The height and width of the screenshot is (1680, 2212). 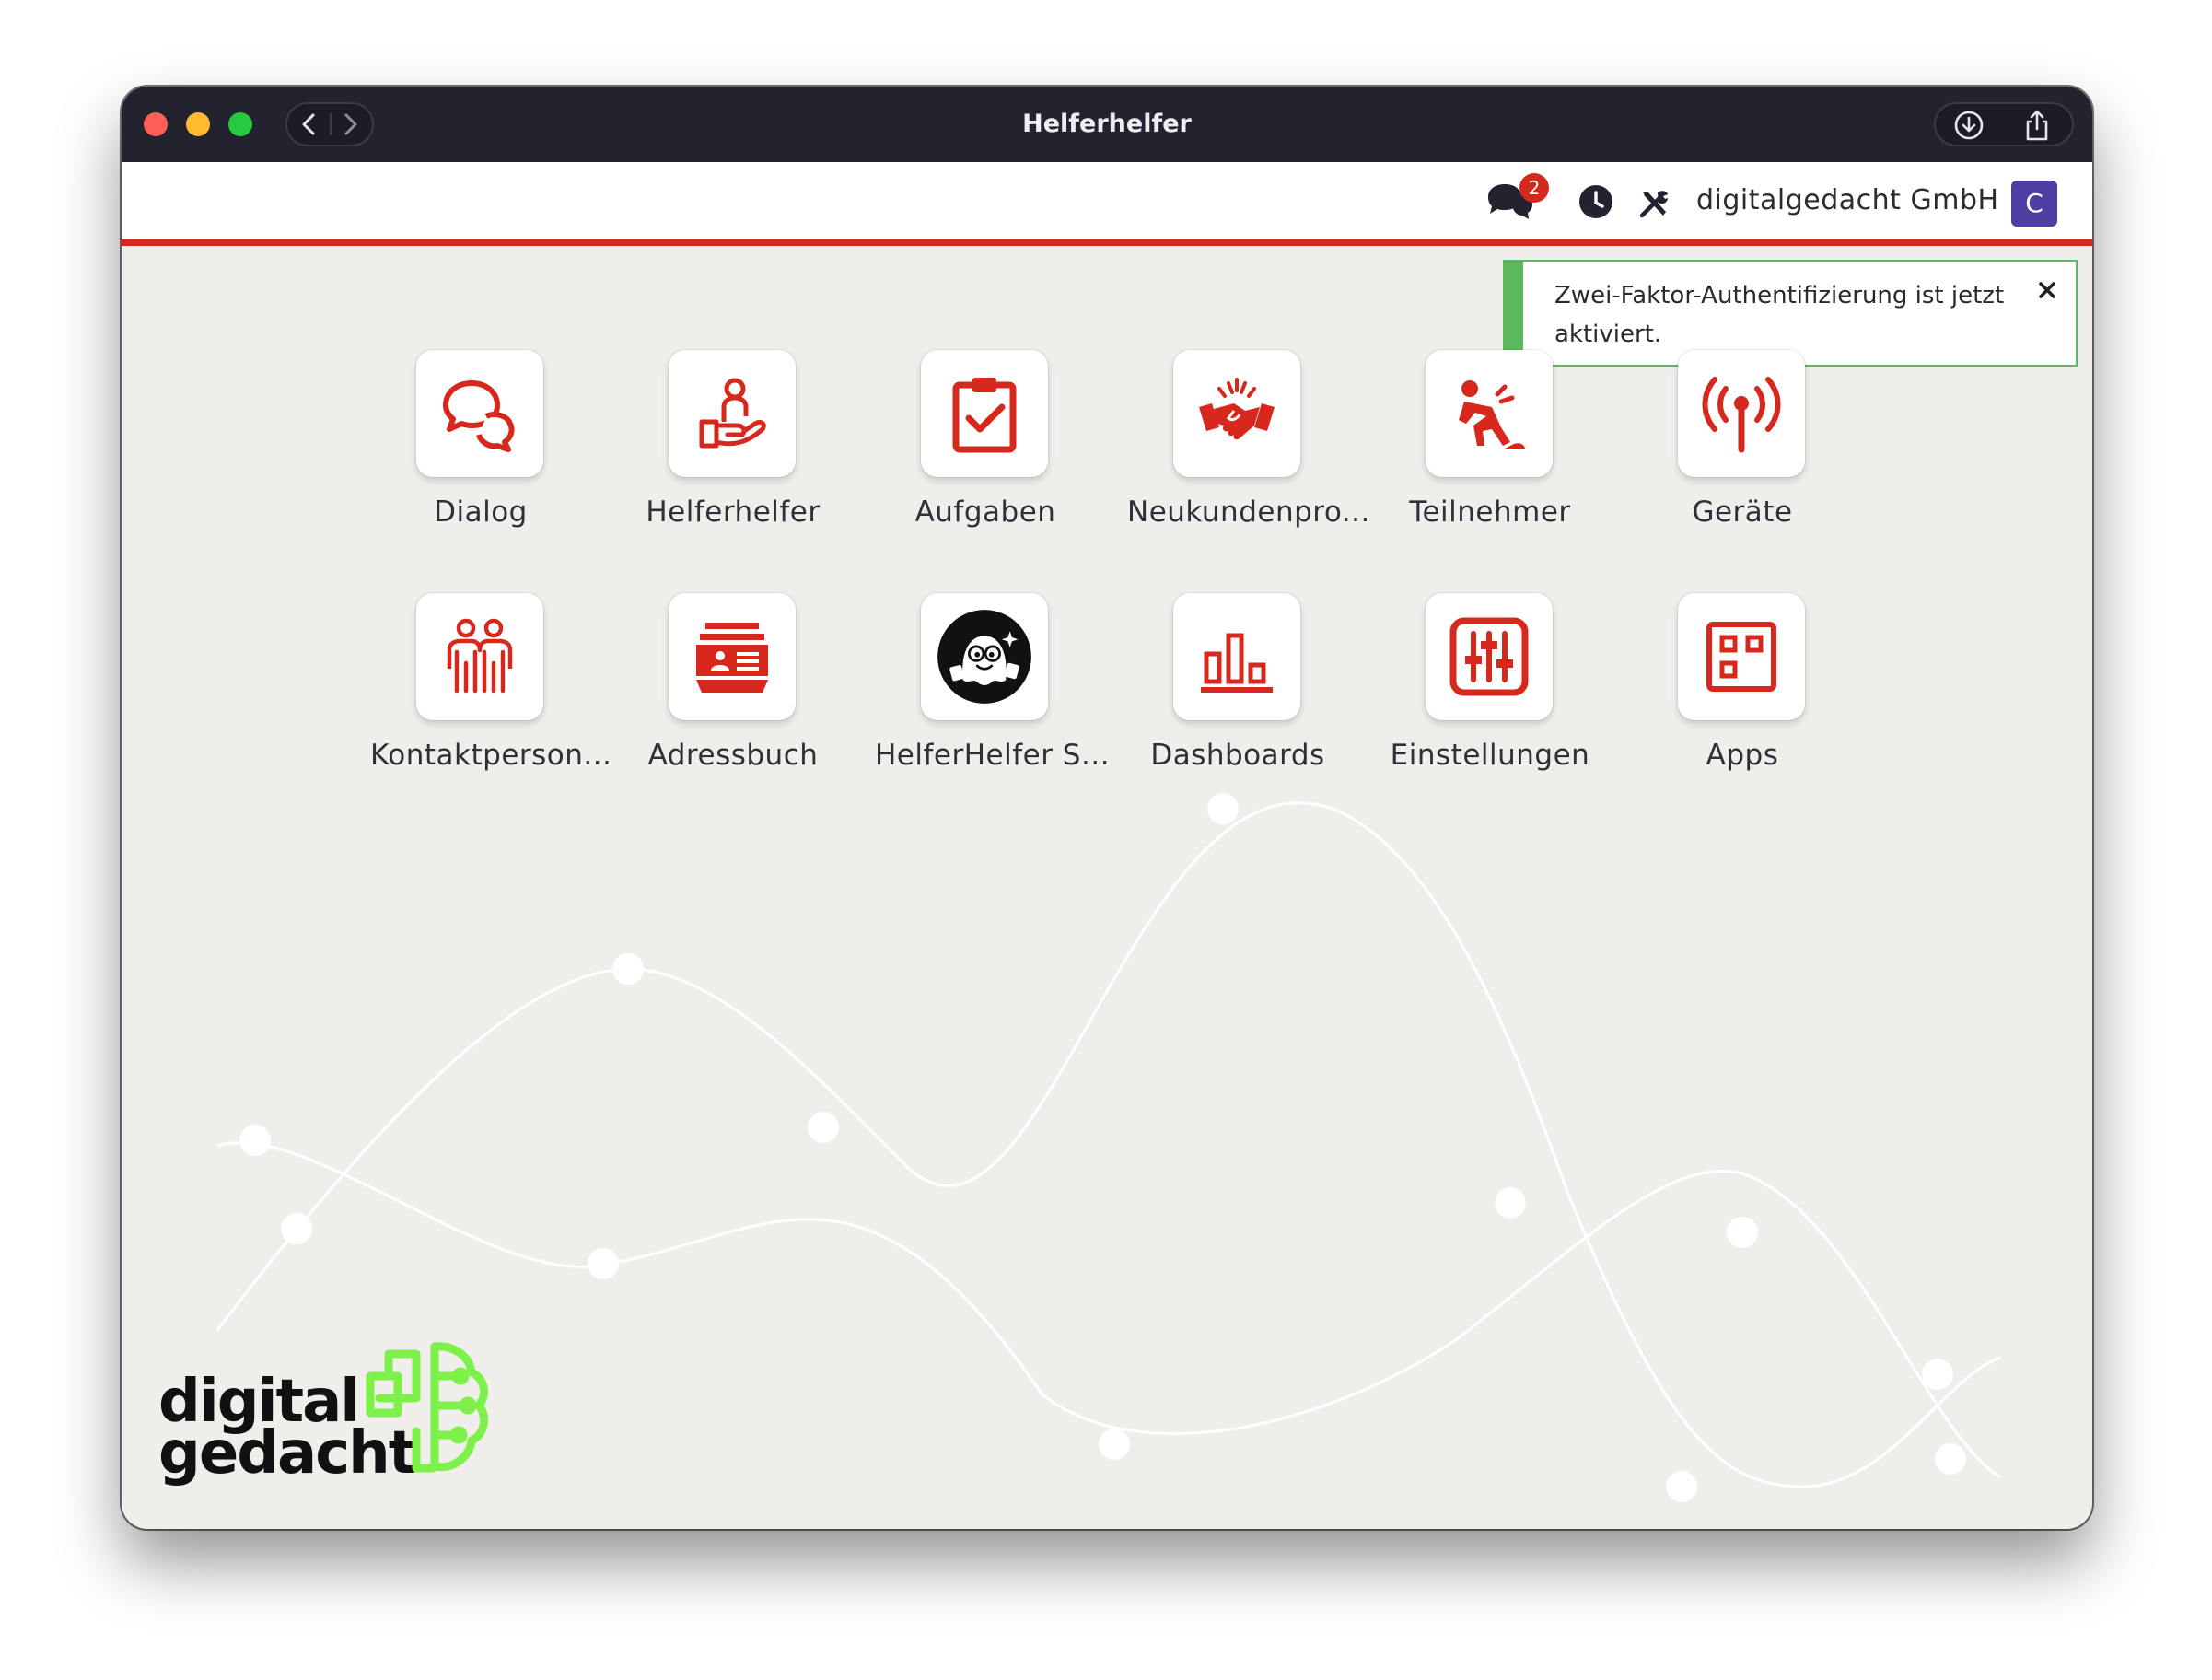 What do you see at coordinates (734, 512) in the screenshot?
I see `app-label: Helferhelfer` at bounding box center [734, 512].